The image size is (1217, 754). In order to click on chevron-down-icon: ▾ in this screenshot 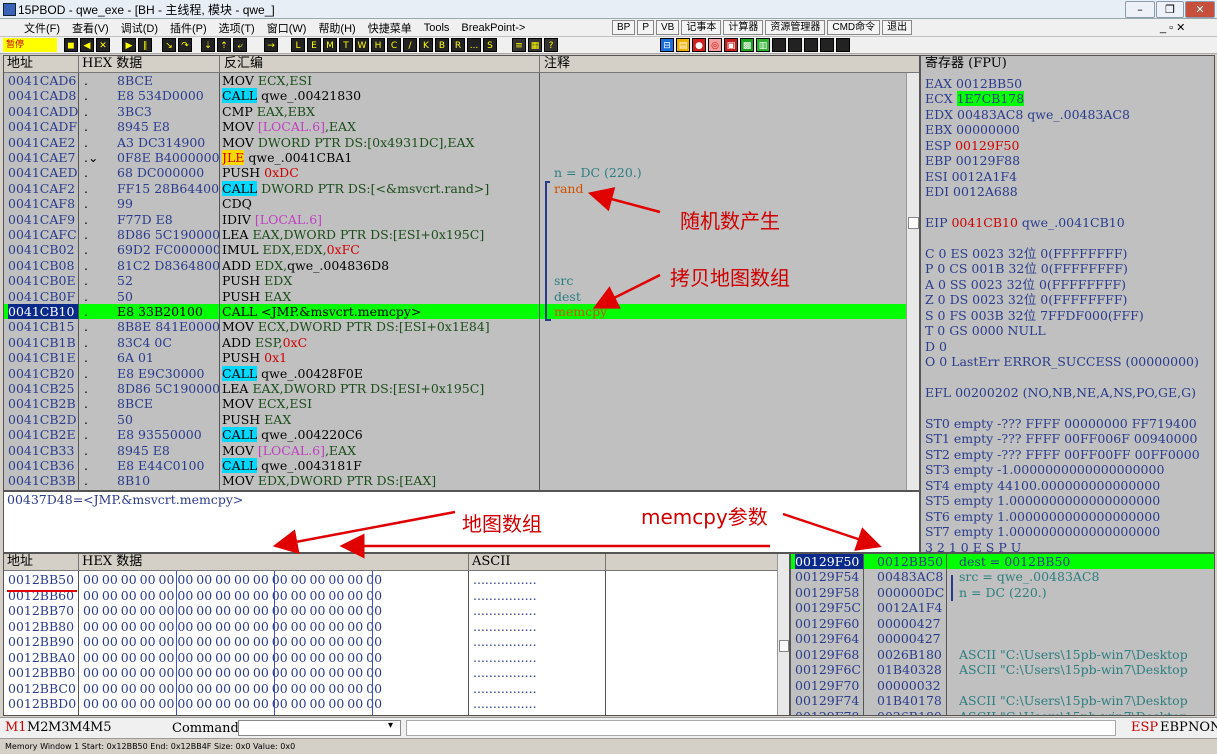, I will do `click(390, 725)`.